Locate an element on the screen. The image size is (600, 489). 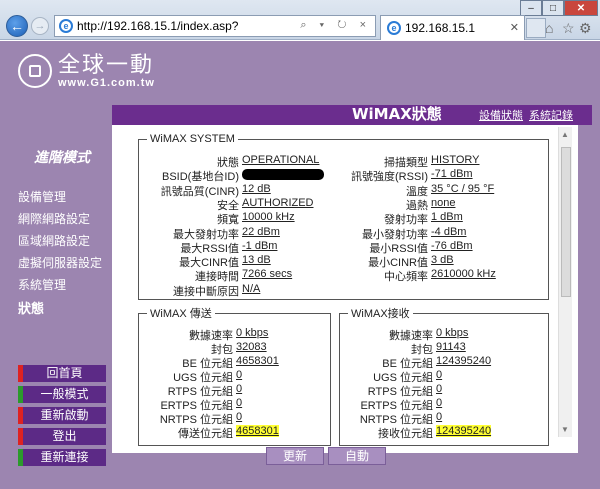
field-value: -76 dBm is located at coordinates (452, 245).